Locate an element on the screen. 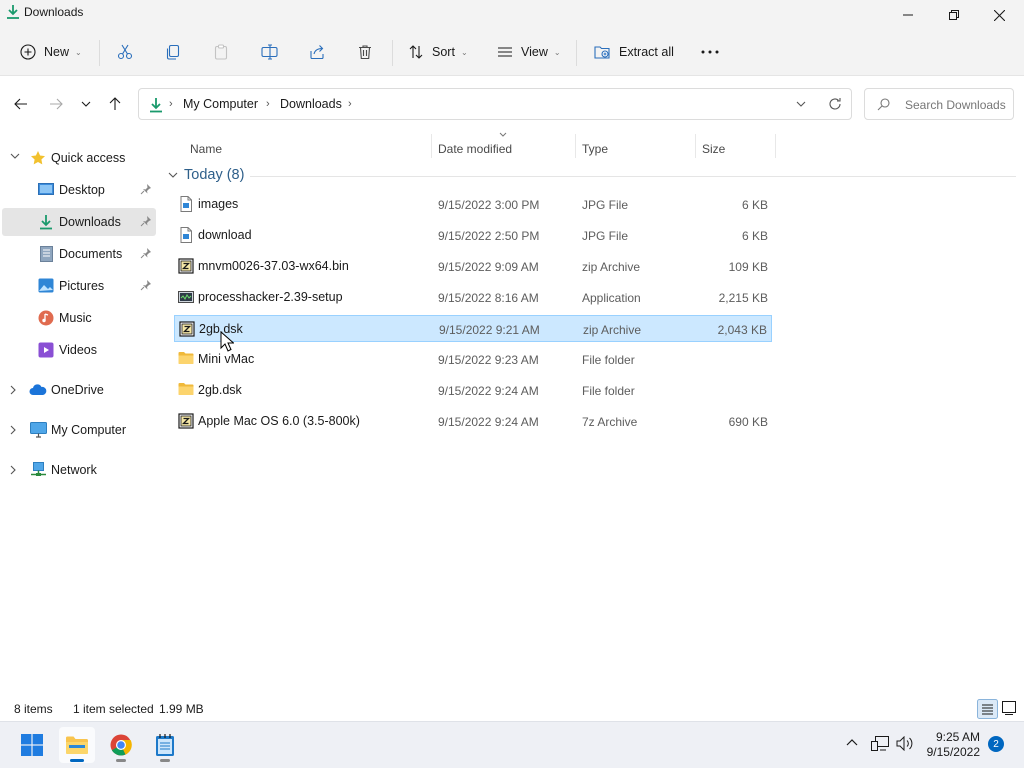 The height and width of the screenshot is (768, 1024). copy-button is located at coordinates (173, 52).